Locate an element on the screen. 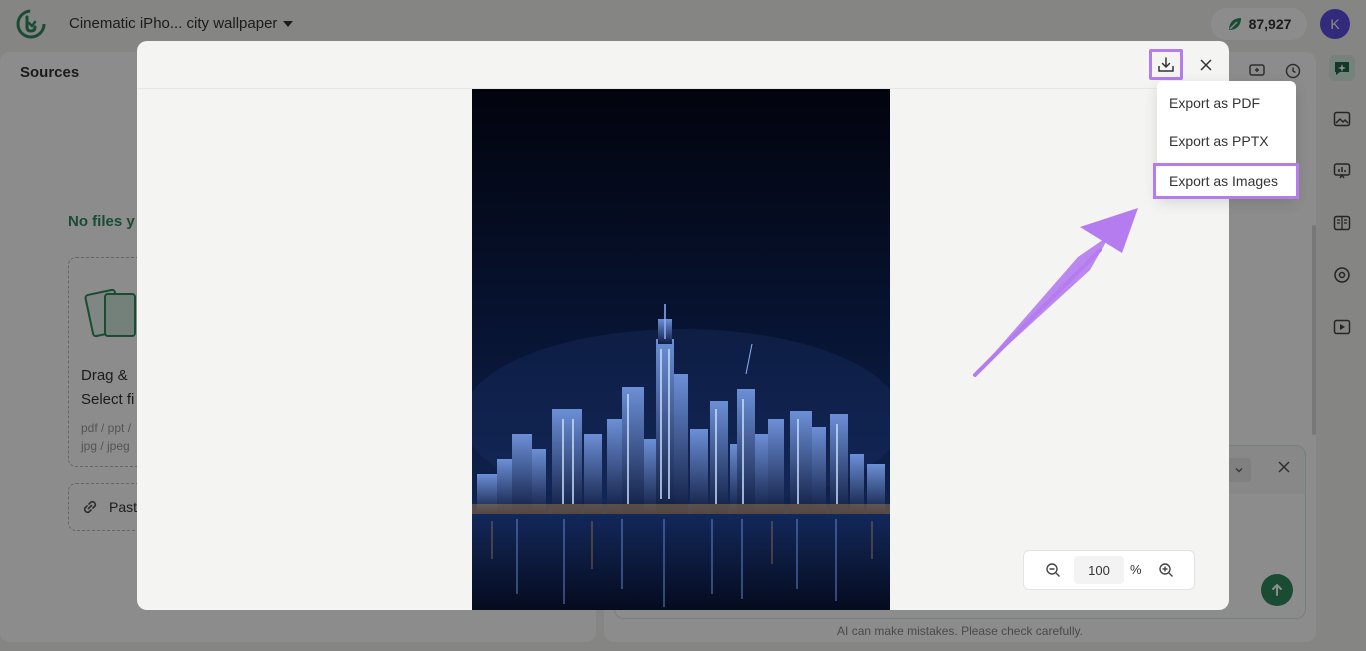 The width and height of the screenshot is (1366, 651). download-button is located at coordinates (1166, 64).